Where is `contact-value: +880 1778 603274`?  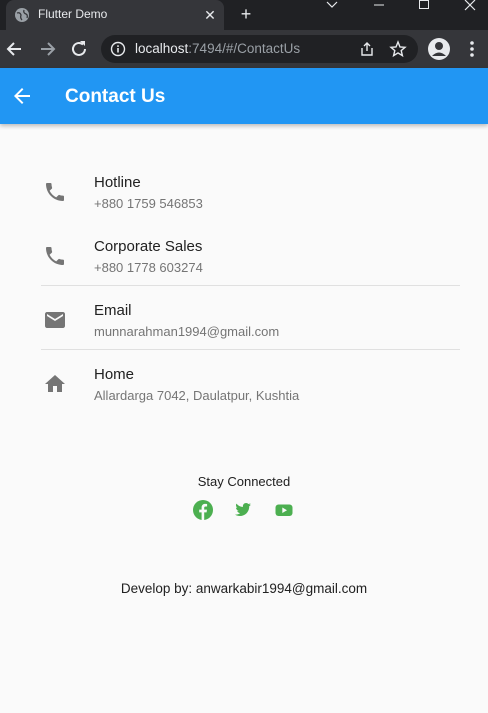
contact-value: +880 1778 603274 is located at coordinates (148, 267).